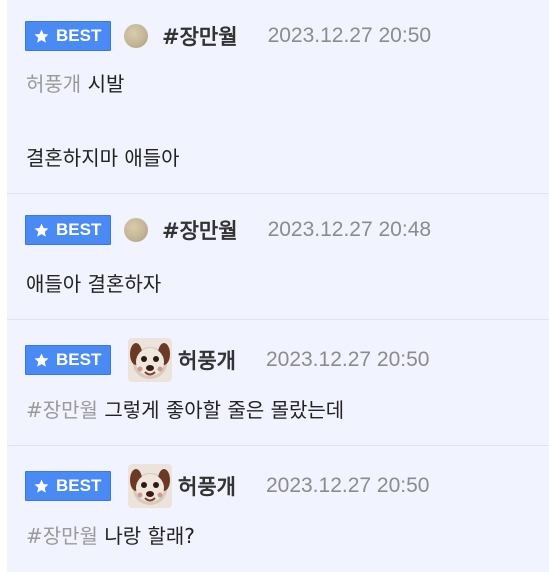  I want to click on comment-line: 결혼하지마 애들아, so click(103, 158).